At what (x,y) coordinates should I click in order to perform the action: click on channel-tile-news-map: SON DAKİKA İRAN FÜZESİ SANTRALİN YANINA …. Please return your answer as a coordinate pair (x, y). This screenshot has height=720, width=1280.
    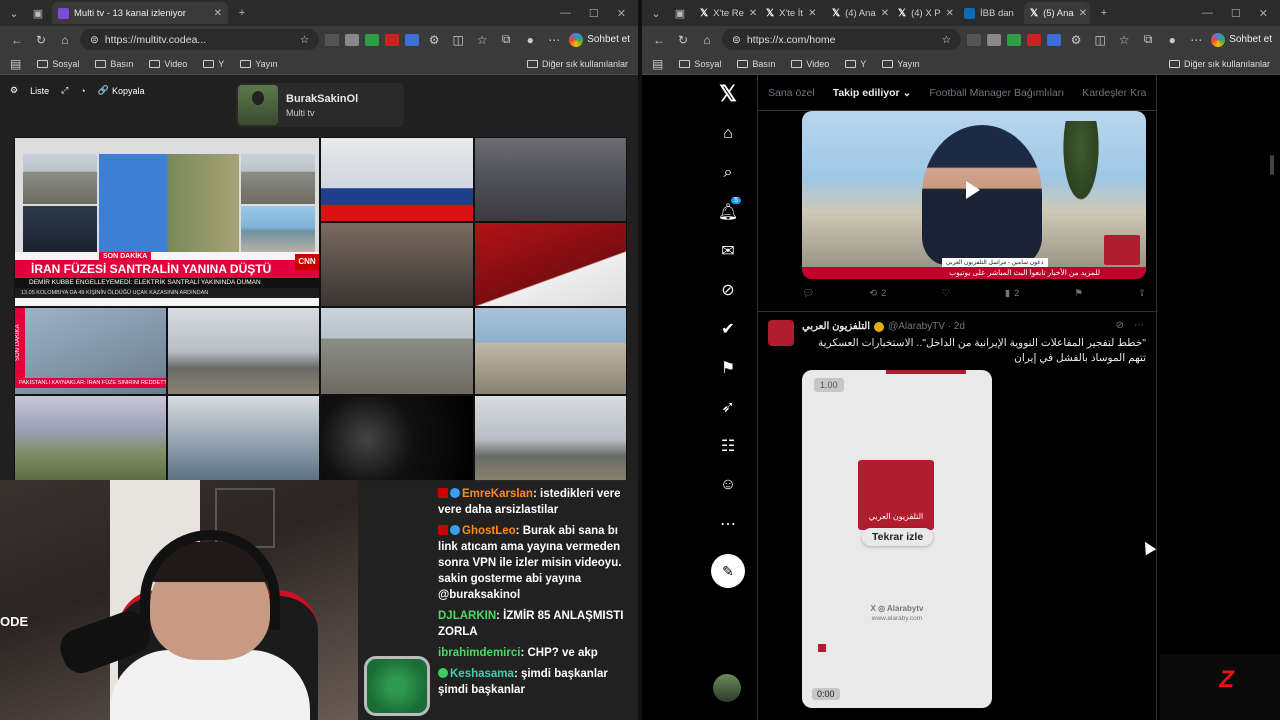
    Looking at the image, I should click on (167, 222).